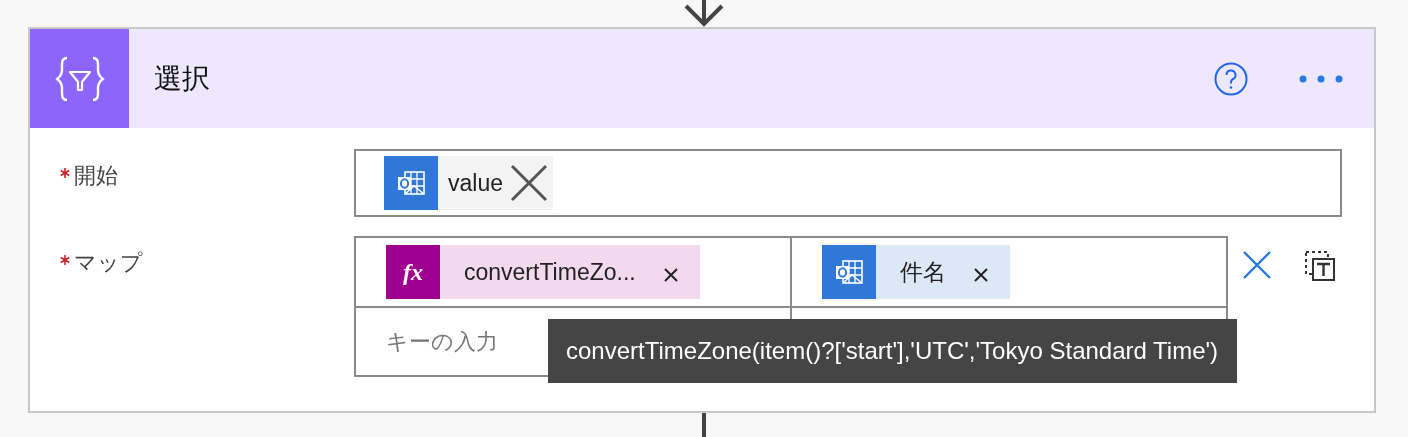  What do you see at coordinates (108, 263) in the screenshot?
I see `field-label: マップ` at bounding box center [108, 263].